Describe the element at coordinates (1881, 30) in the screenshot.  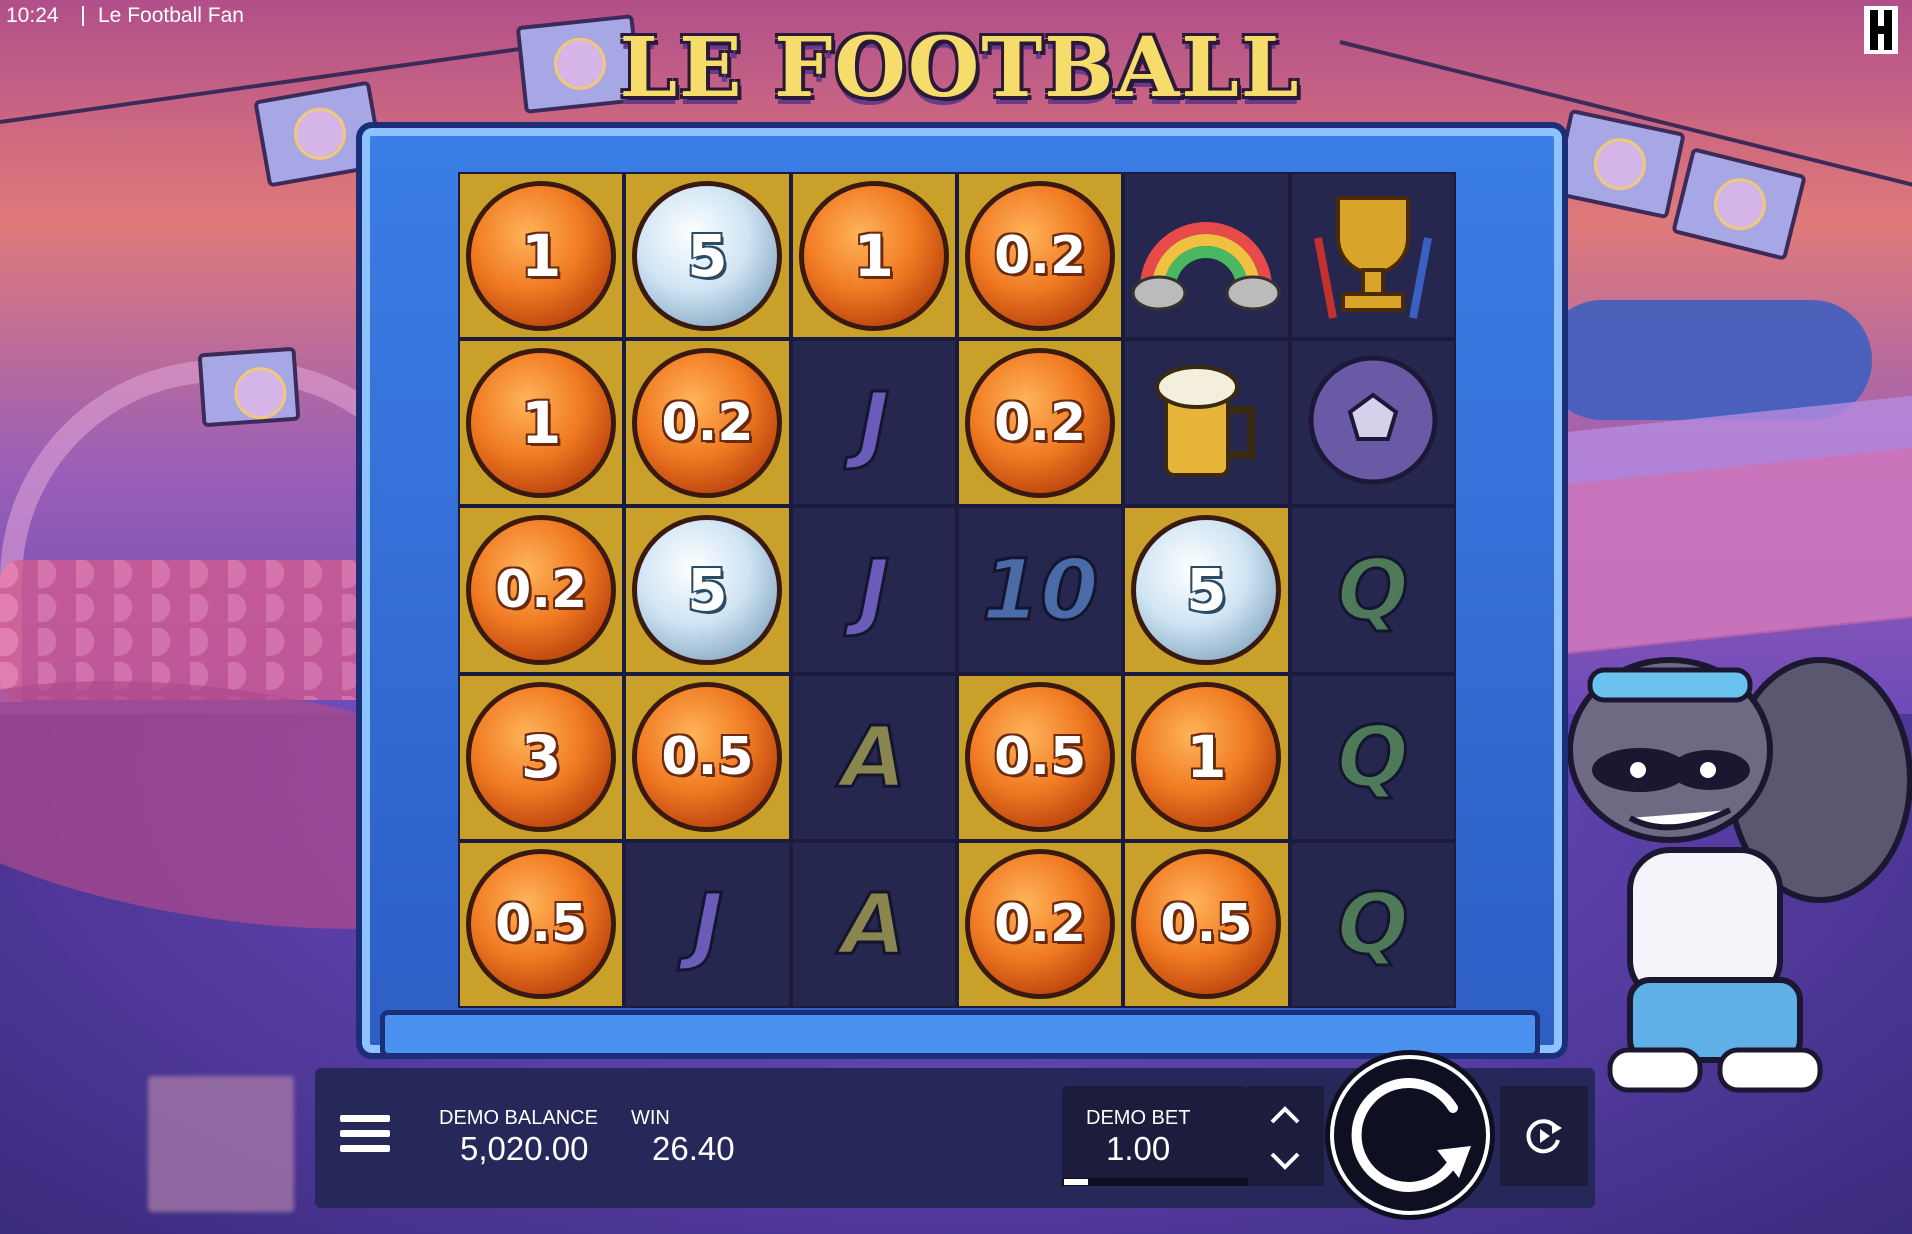
I see `provider-logo-icon` at that location.